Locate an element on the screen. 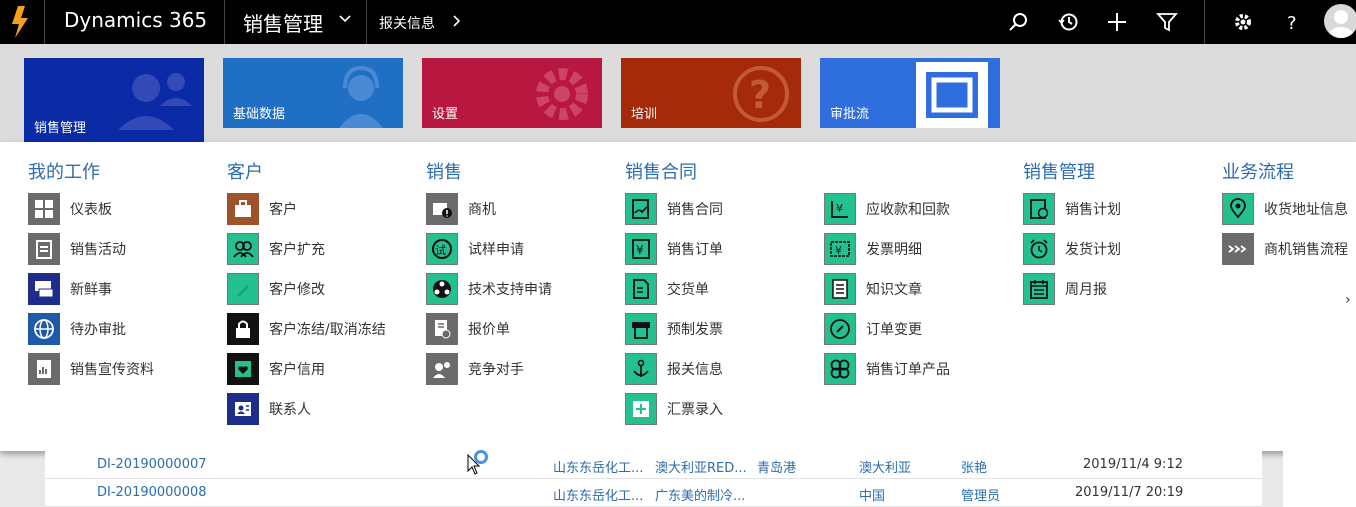  menu-item-shipping-address: 收货地址信息 is located at coordinates (1285, 209).